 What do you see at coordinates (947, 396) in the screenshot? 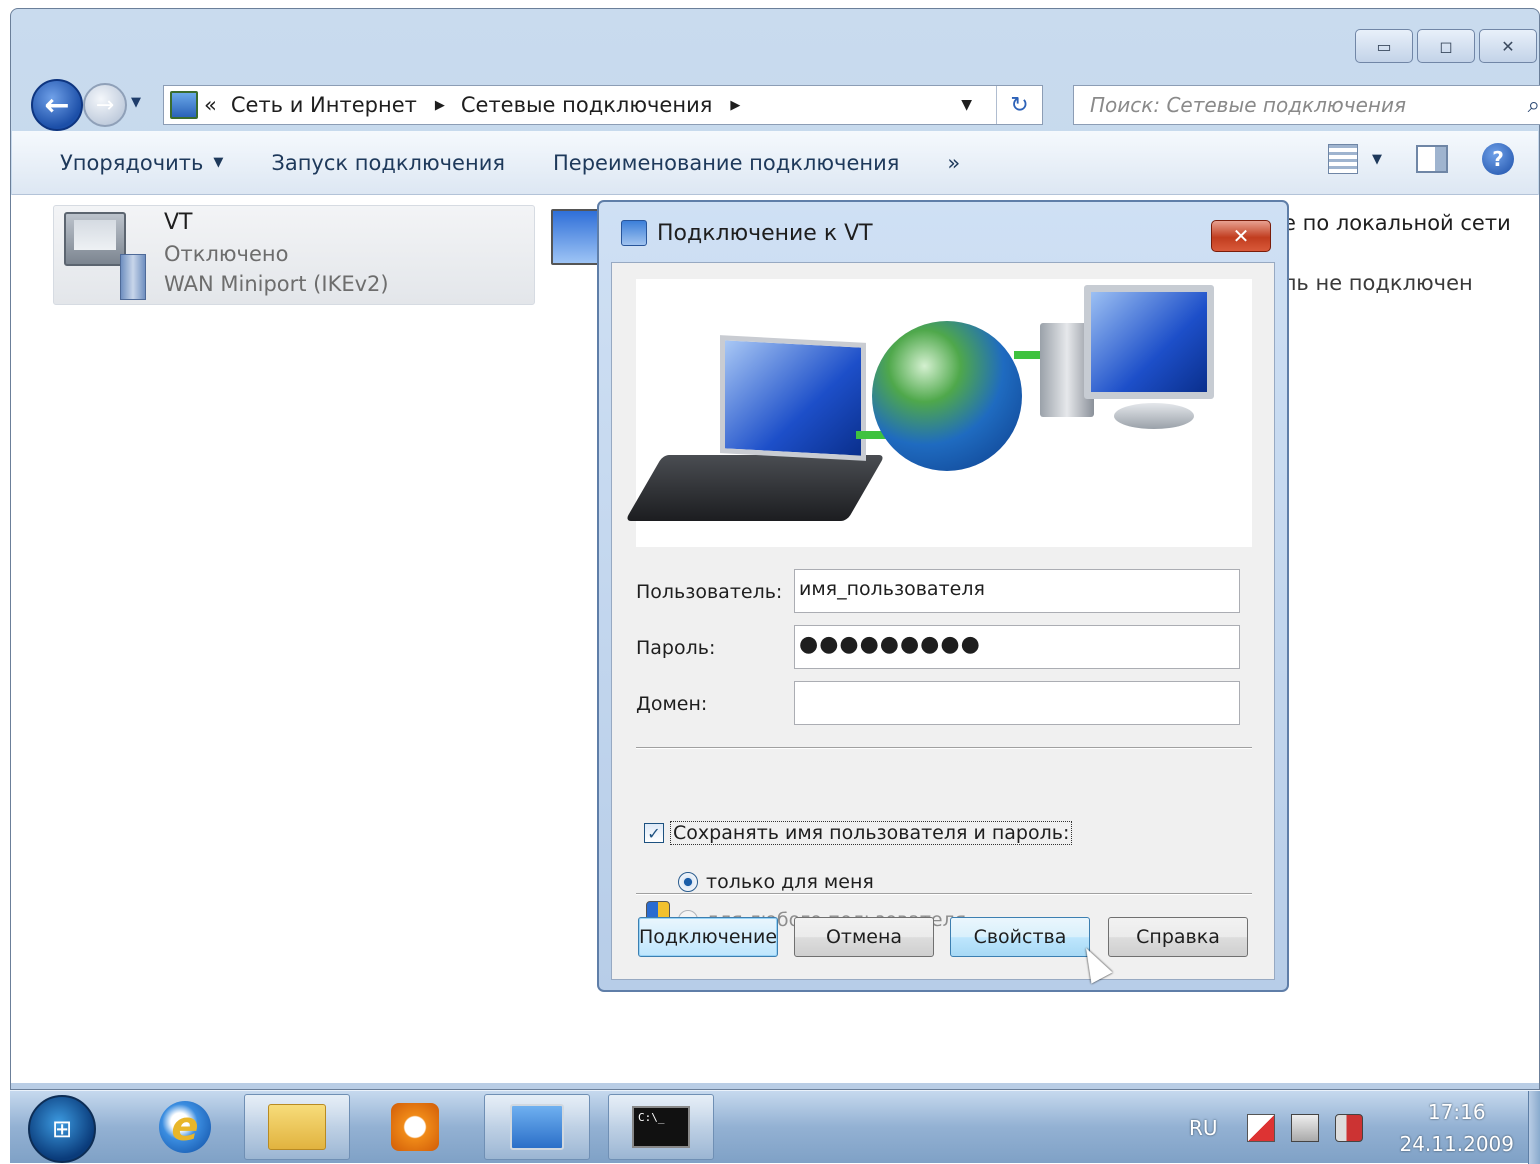
I see `globe-icon` at bounding box center [947, 396].